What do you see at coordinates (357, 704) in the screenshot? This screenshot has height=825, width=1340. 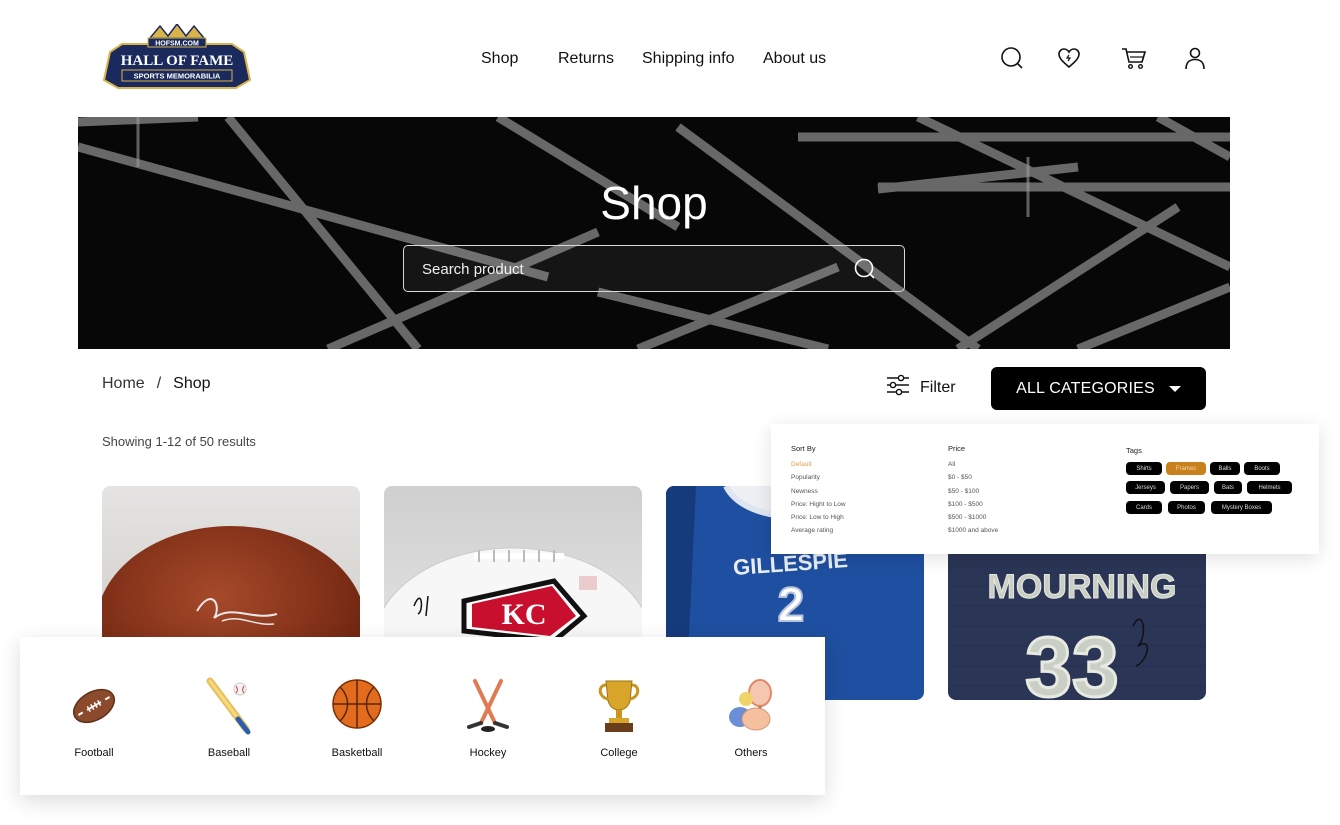 I see `basketball-icon` at bounding box center [357, 704].